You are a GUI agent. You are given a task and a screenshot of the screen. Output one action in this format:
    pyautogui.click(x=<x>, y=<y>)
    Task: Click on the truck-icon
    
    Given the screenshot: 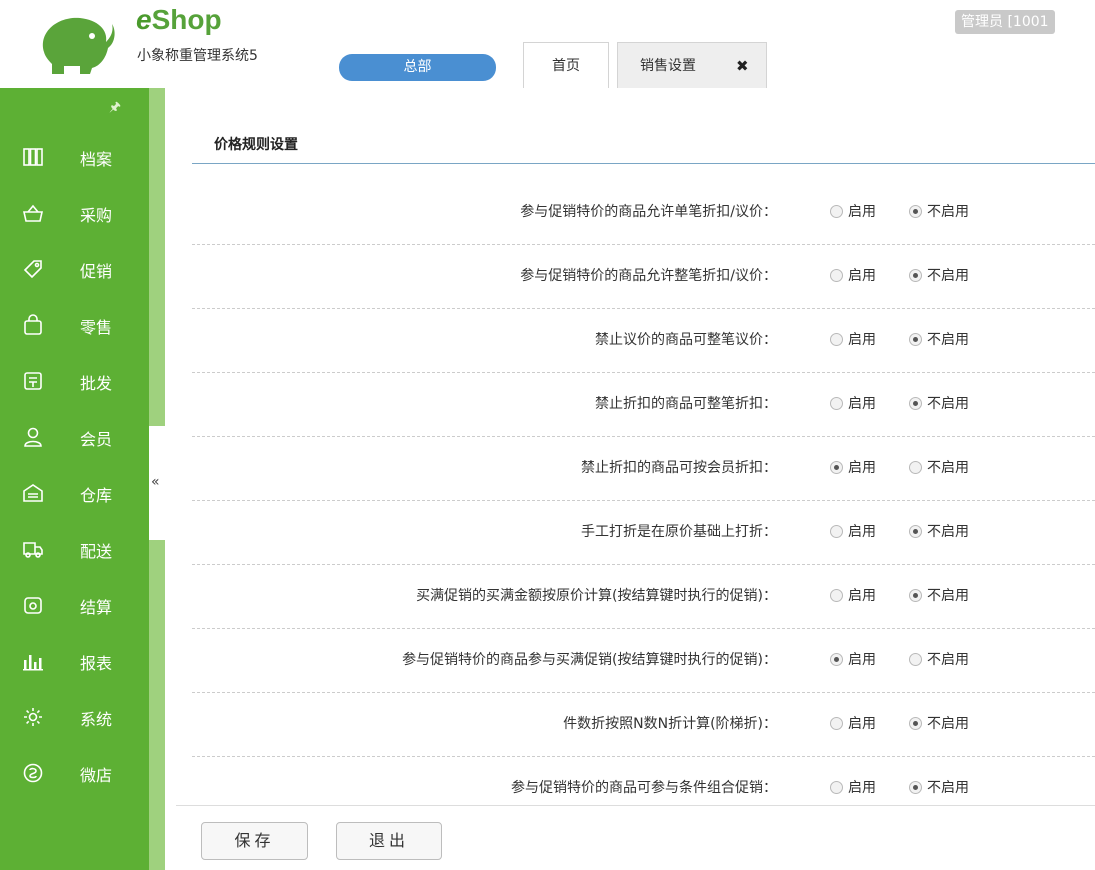 What is the action you would take?
    pyautogui.click(x=33, y=550)
    